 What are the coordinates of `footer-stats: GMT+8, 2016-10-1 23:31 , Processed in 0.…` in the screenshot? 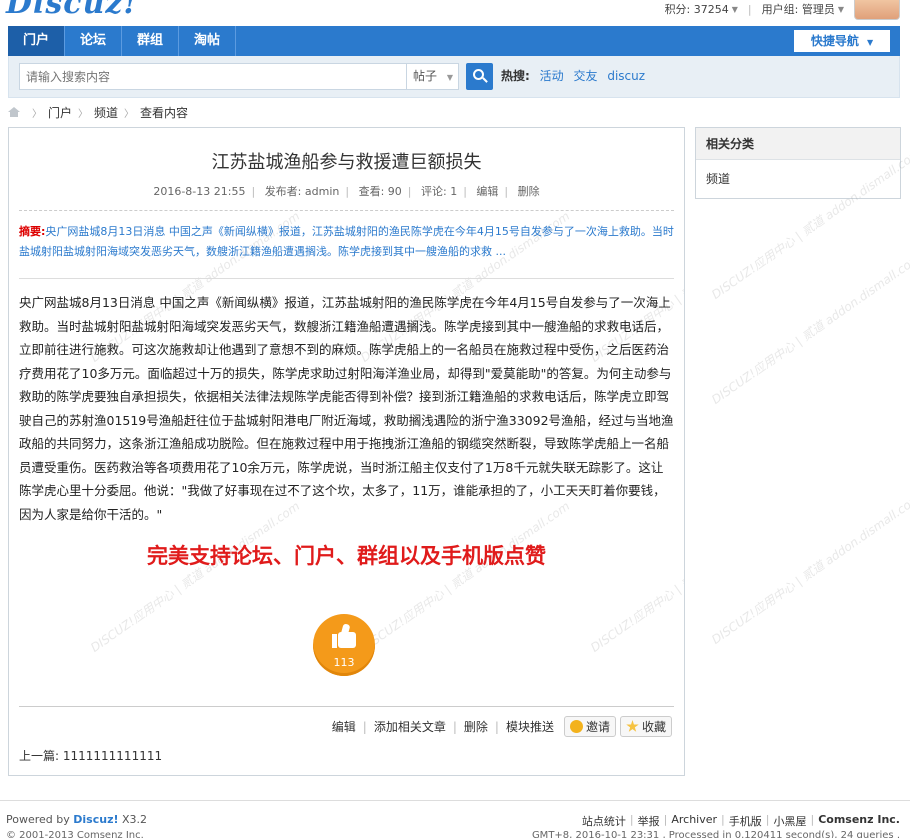 It's located at (715, 834).